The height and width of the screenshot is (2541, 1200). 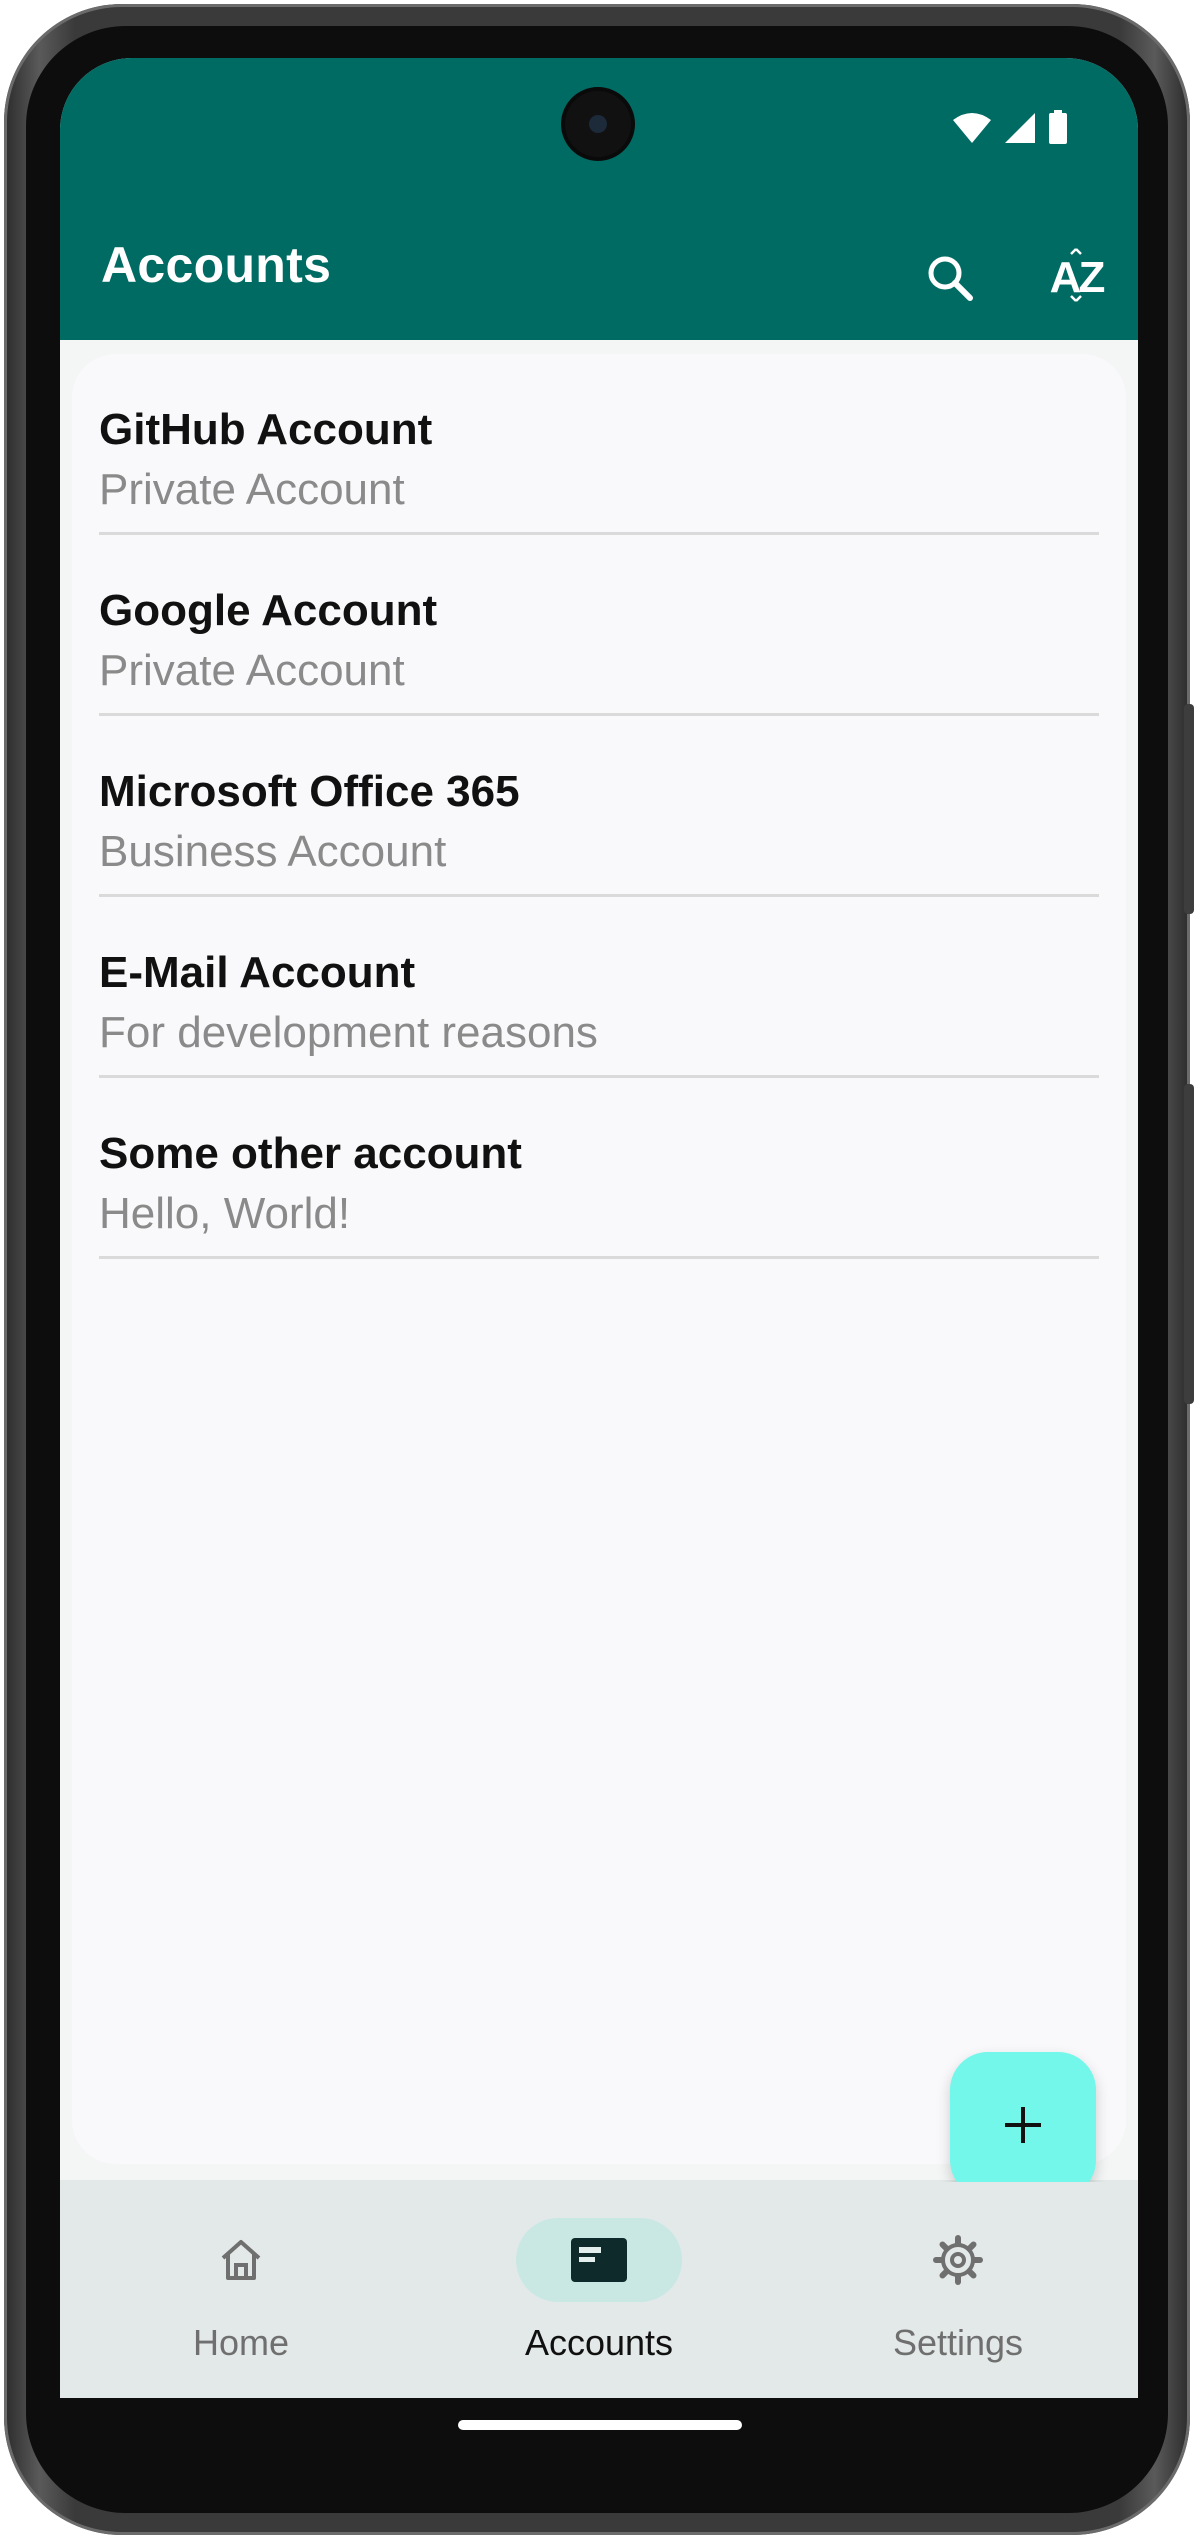 What do you see at coordinates (225, 1213) in the screenshot?
I see `account-description: Hello, World!` at bounding box center [225, 1213].